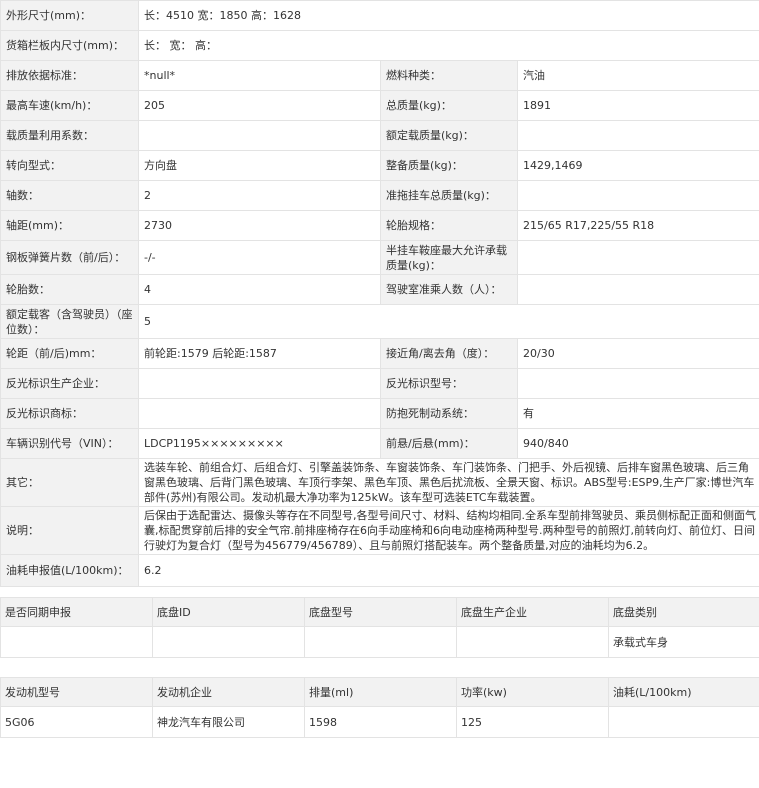 This screenshot has height=788, width=759. Describe the element at coordinates (259, 383) in the screenshot. I see `refmaker-value` at that location.